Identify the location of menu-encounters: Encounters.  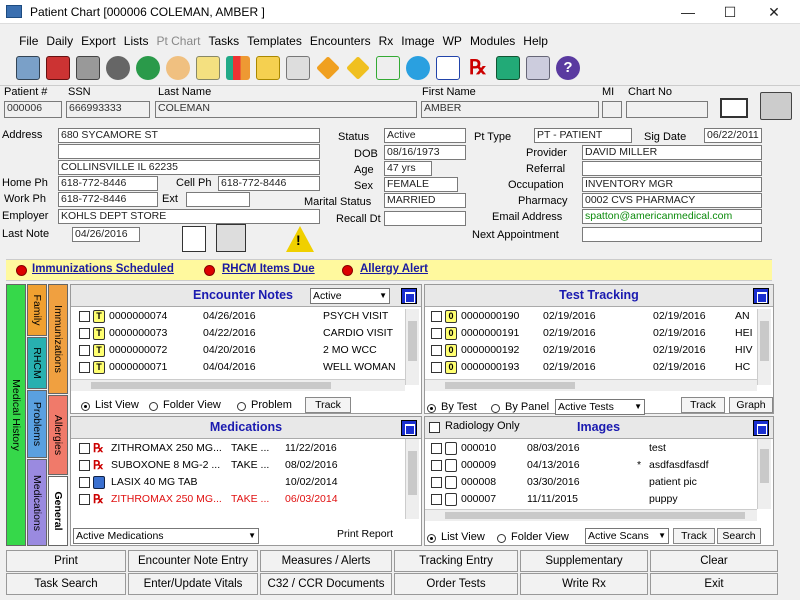
(340, 41).